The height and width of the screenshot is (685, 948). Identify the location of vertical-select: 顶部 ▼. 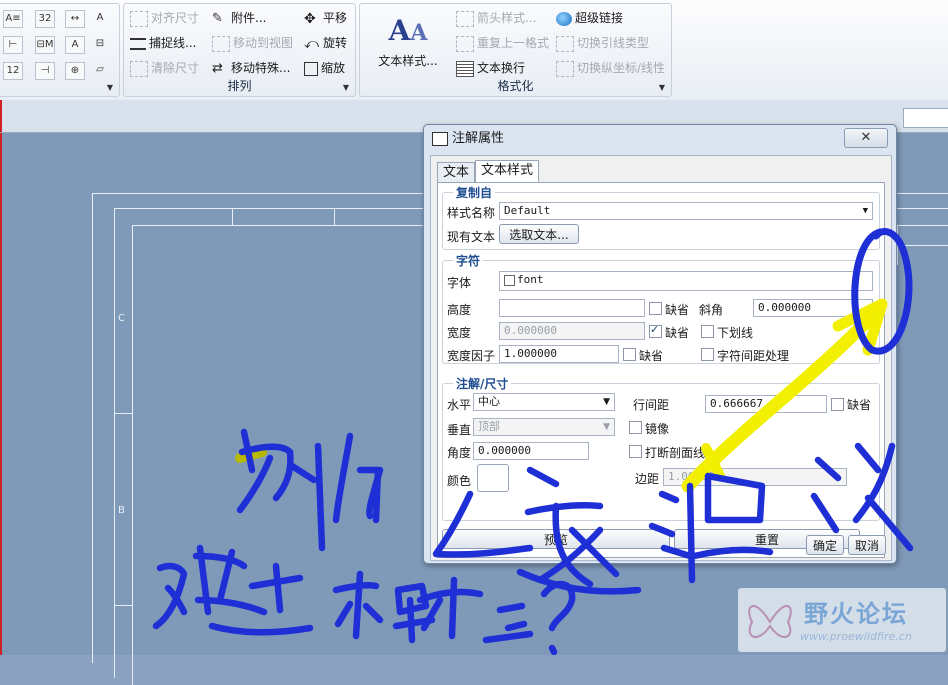
(544, 427).